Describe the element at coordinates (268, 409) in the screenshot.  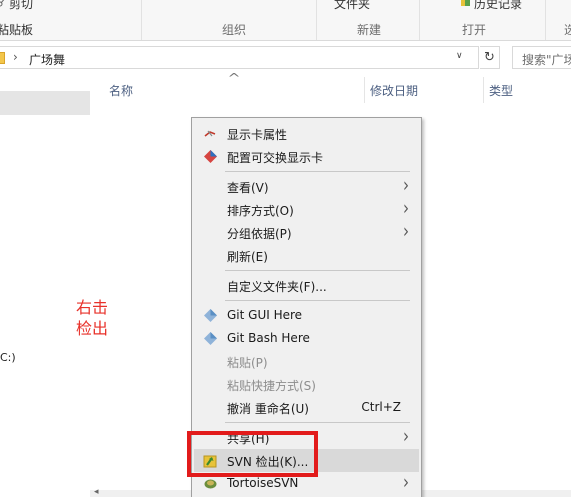
I see `menu-item-label: 撤消 重命名(U)` at that location.